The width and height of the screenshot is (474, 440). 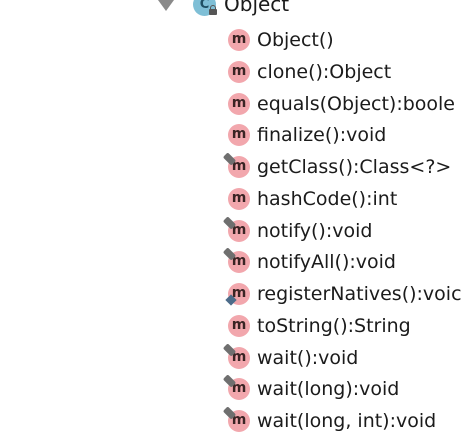 What do you see at coordinates (356, 103) in the screenshot?
I see `method-label: equals(Object):boole` at bounding box center [356, 103].